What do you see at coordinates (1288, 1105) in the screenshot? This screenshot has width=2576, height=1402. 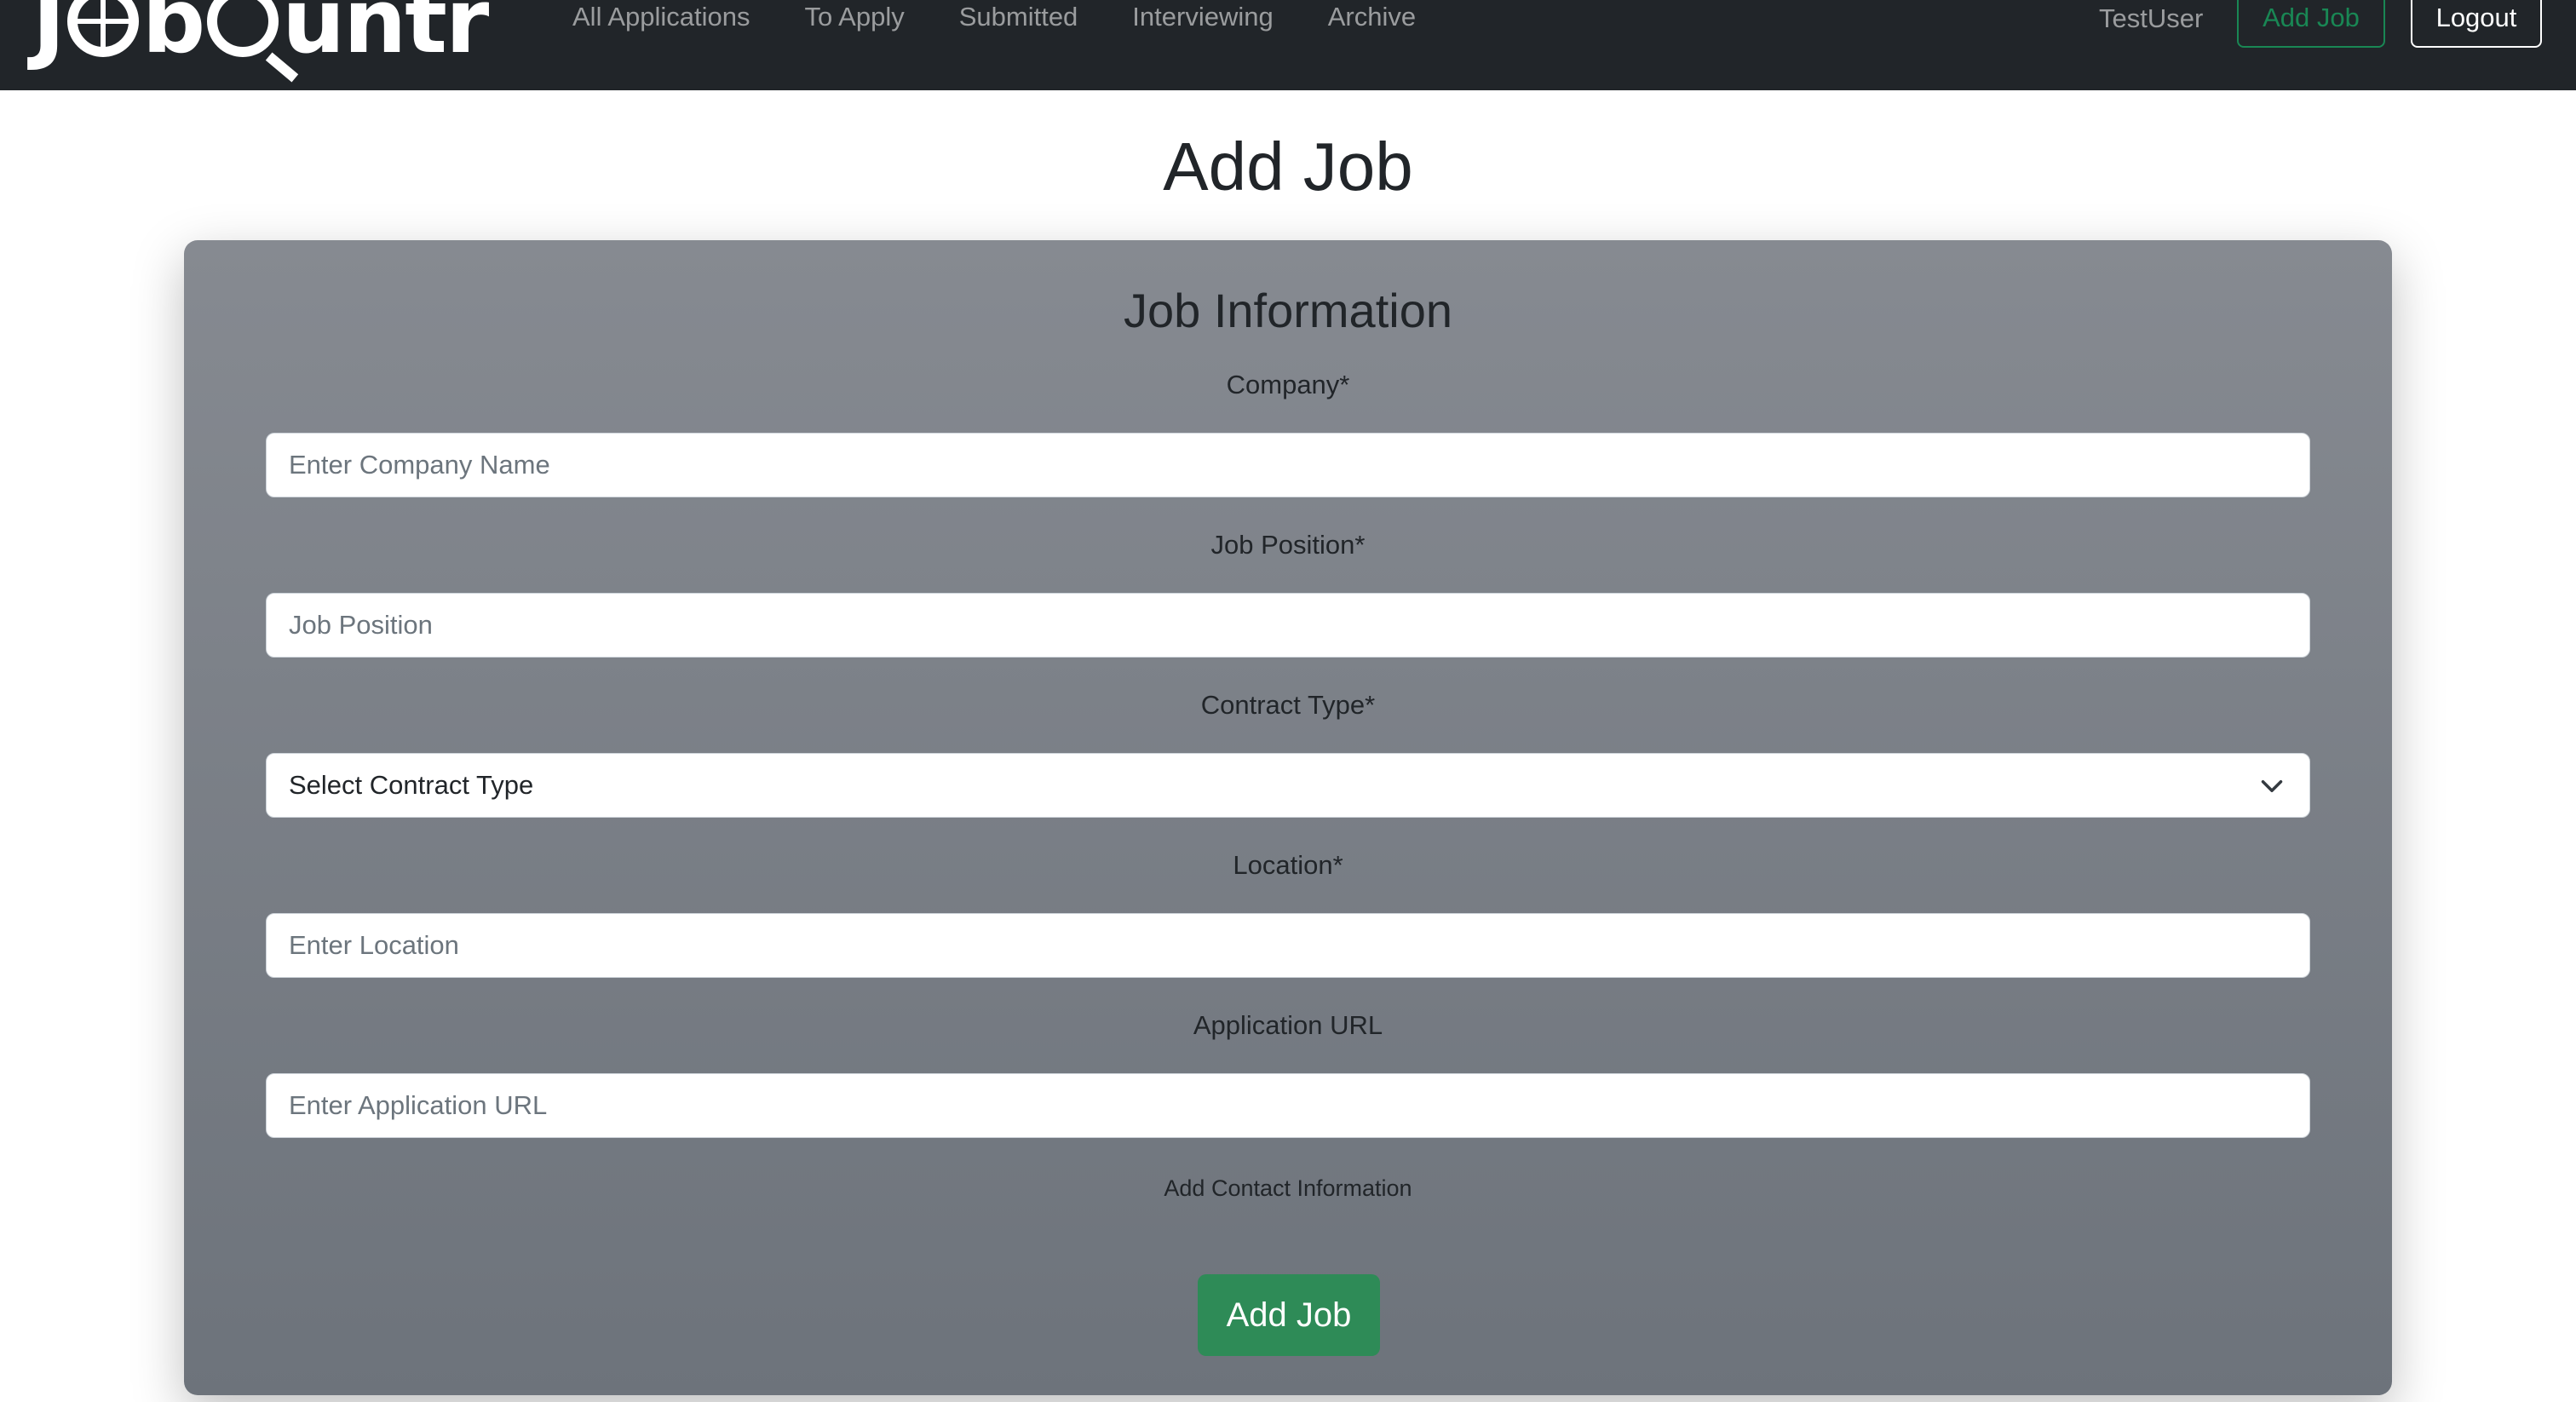 I see `application-url-input: Enter Application URL` at bounding box center [1288, 1105].